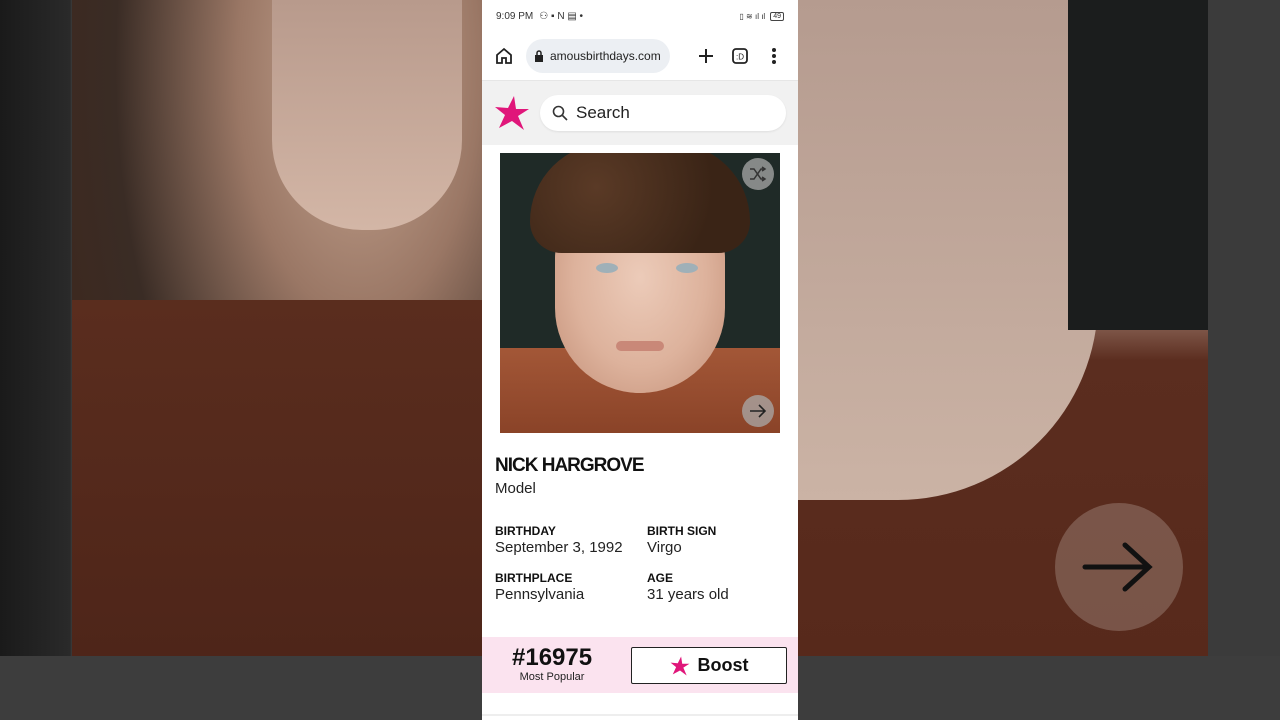 This screenshot has width=1280, height=720. I want to click on search-input: Search, so click(663, 113).